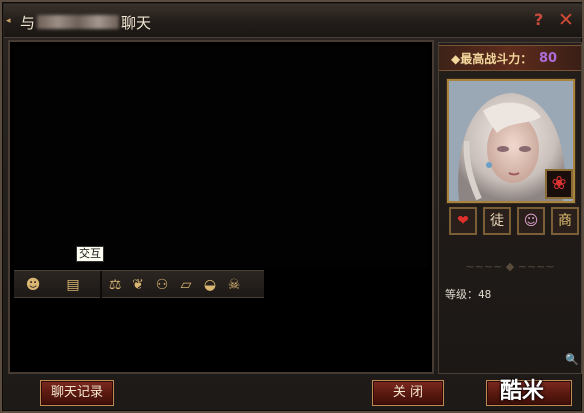 This screenshot has width=584, height=413. What do you see at coordinates (531, 221) in the screenshot?
I see `character-icon: ☺` at bounding box center [531, 221].